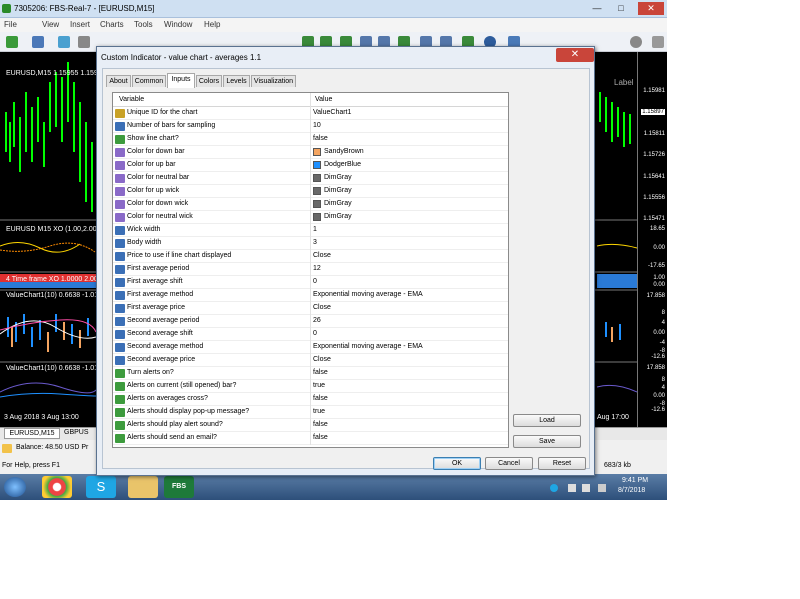 The image size is (800, 599). I want to click on tab-colors: Colors, so click(209, 81).